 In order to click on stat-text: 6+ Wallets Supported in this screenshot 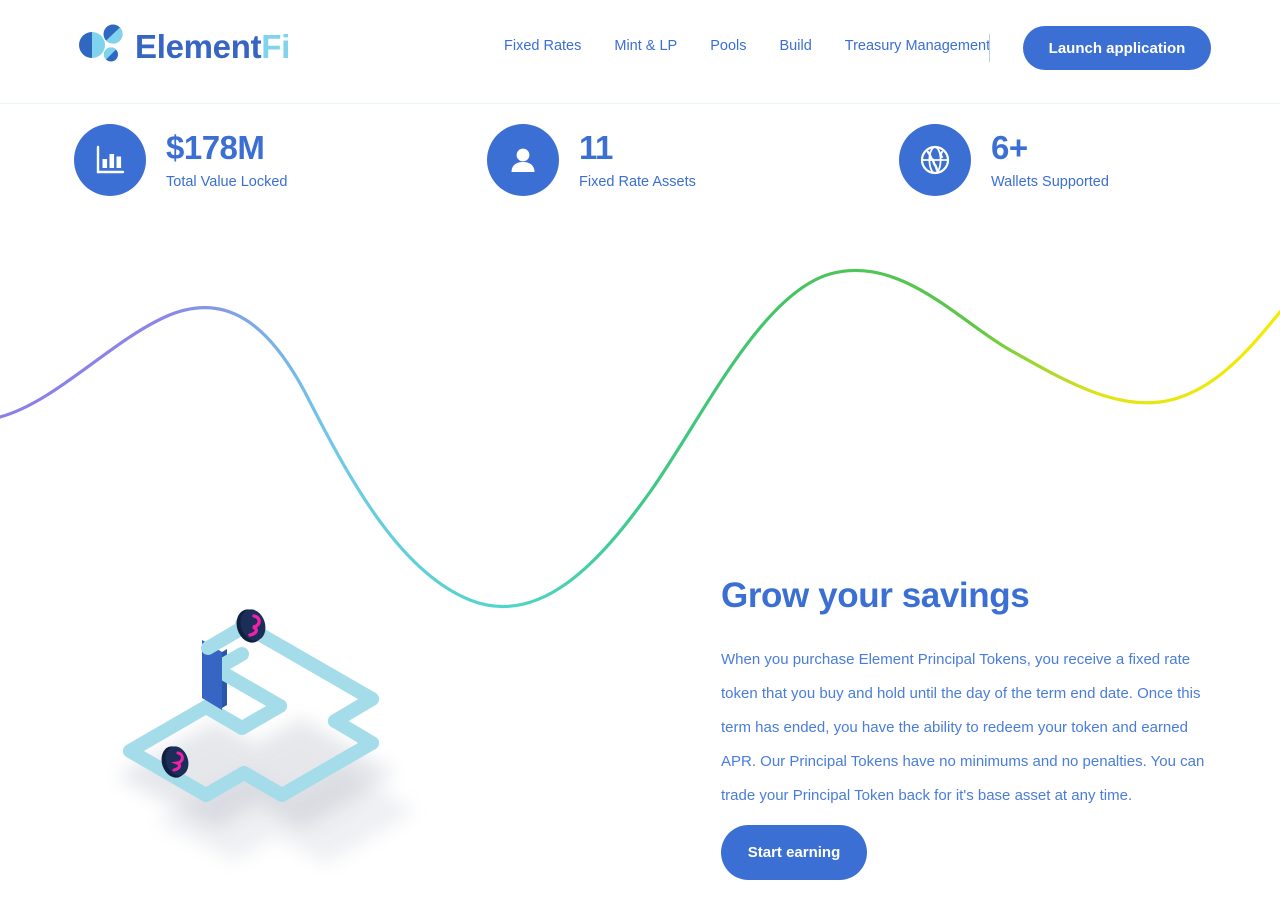, I will do `click(1050, 160)`.